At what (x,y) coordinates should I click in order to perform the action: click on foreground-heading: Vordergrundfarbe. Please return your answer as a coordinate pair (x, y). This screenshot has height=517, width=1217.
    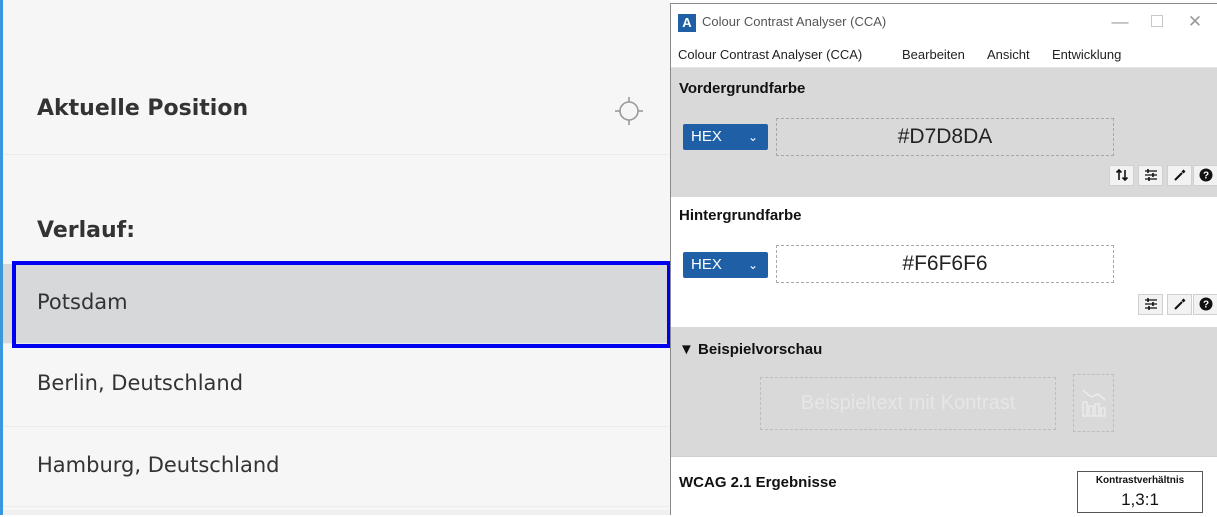
    Looking at the image, I should click on (742, 88).